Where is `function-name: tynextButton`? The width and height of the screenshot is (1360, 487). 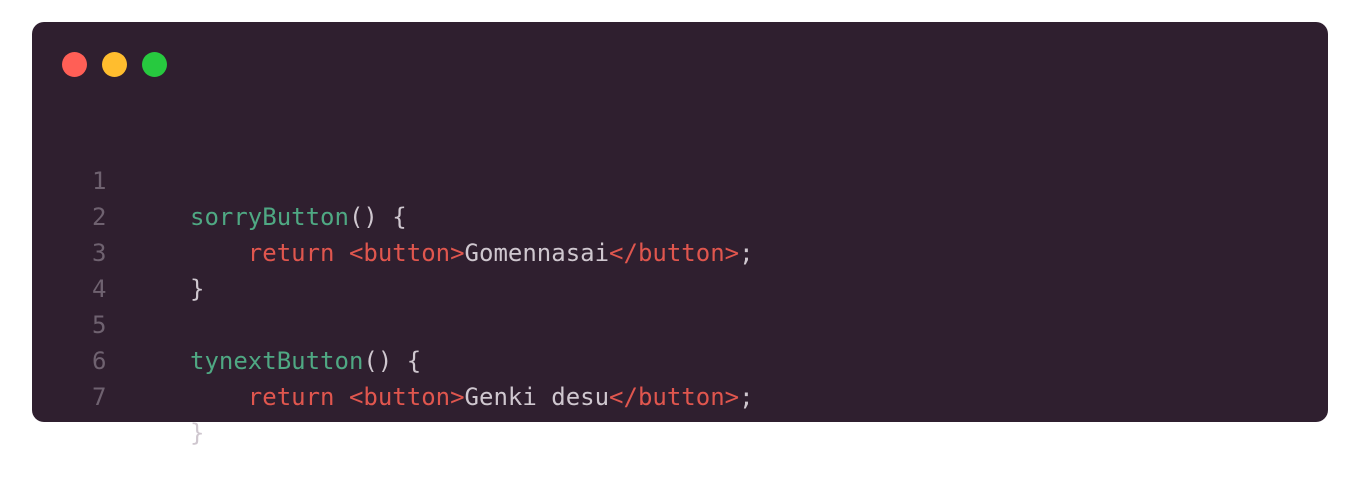 function-name: tynextButton is located at coordinates (277, 361).